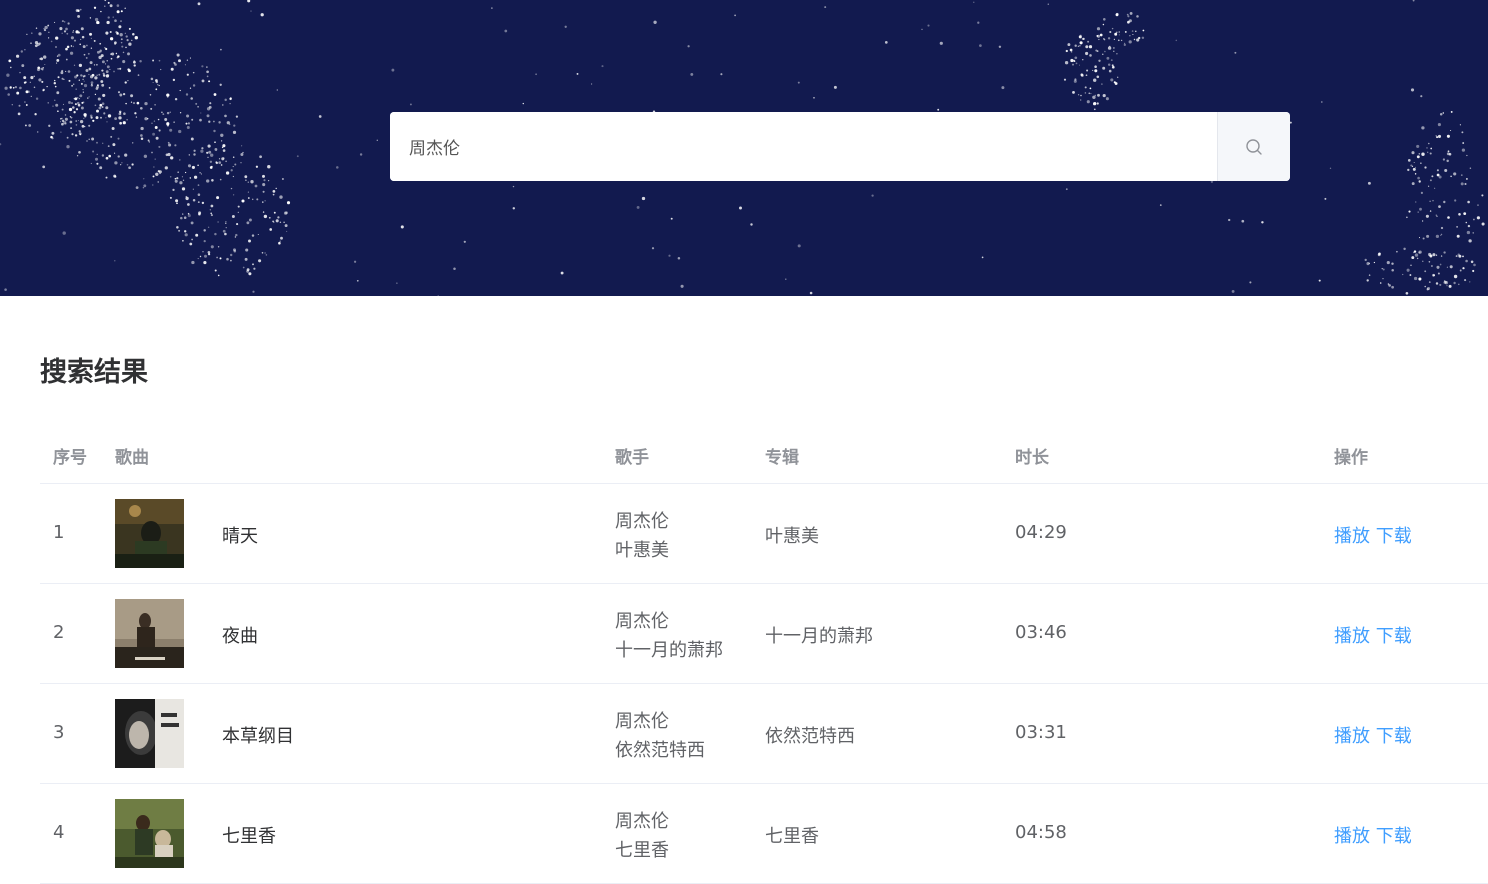 The height and width of the screenshot is (884, 1488). I want to click on artist-album: 七里香, so click(642, 850).